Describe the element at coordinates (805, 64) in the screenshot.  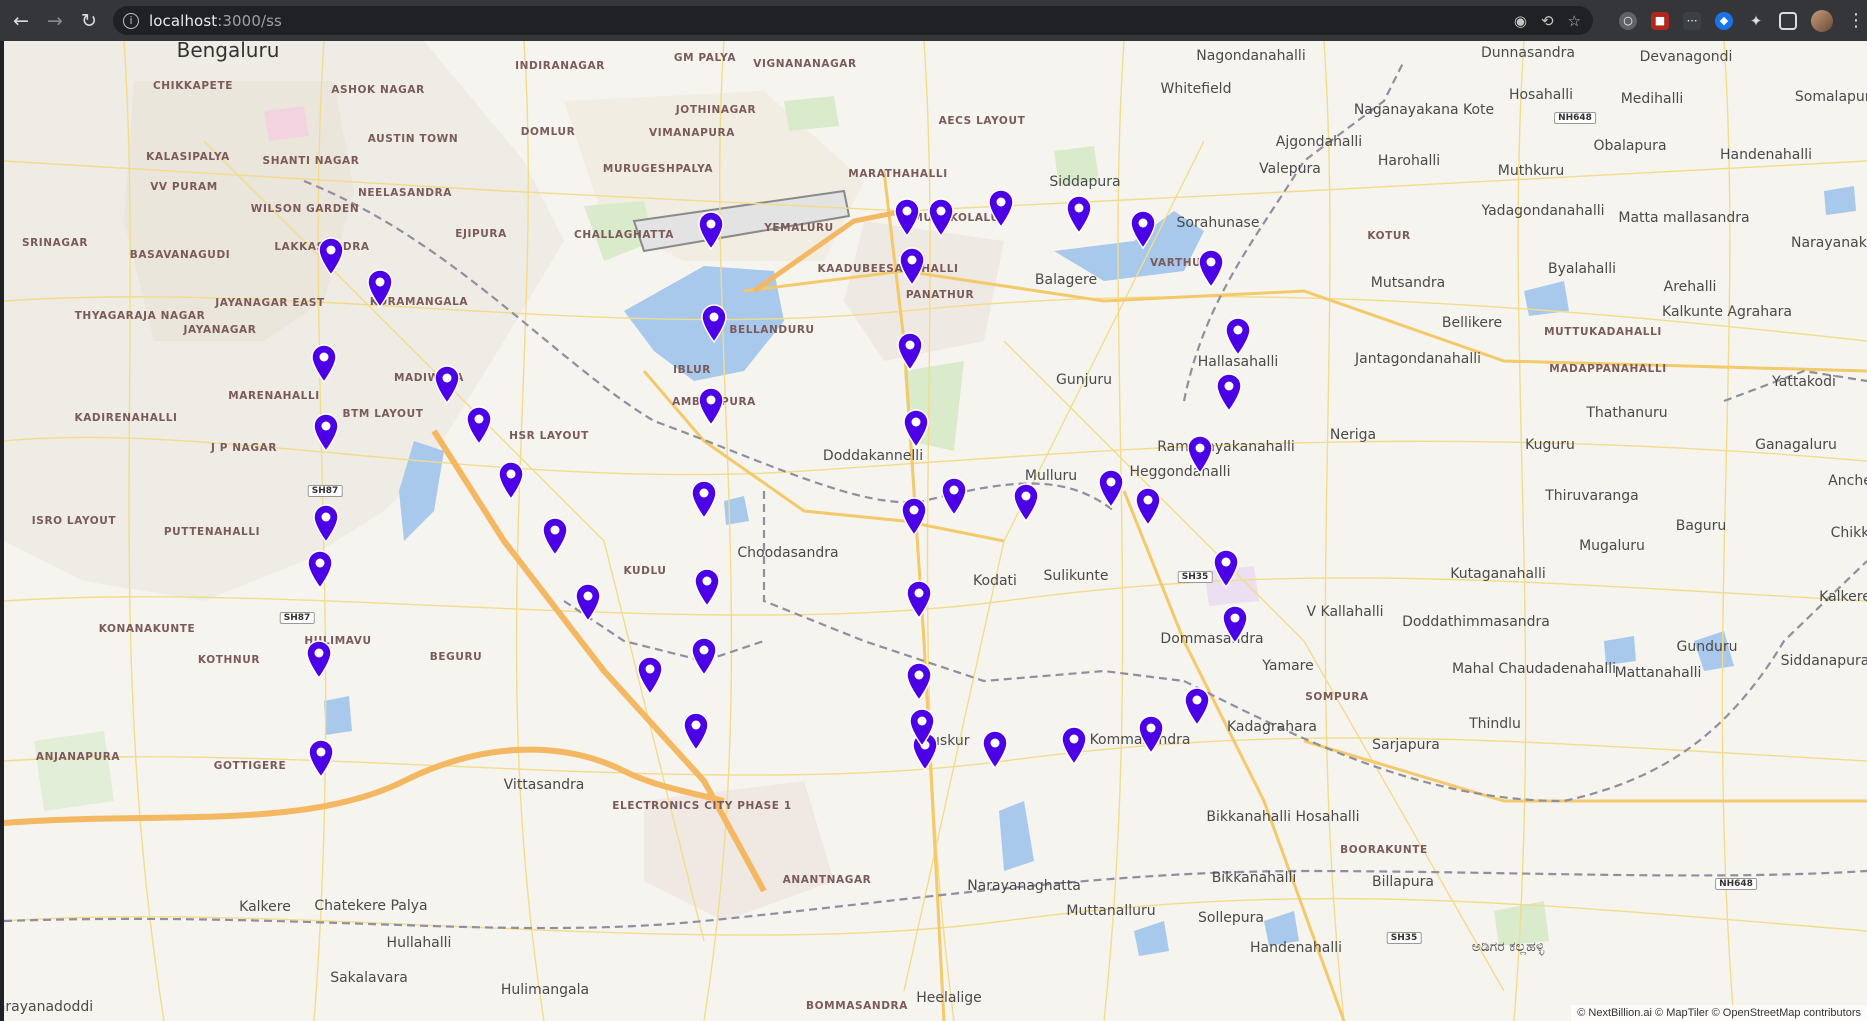
I see `place-label: VIGNANANAGAR` at that location.